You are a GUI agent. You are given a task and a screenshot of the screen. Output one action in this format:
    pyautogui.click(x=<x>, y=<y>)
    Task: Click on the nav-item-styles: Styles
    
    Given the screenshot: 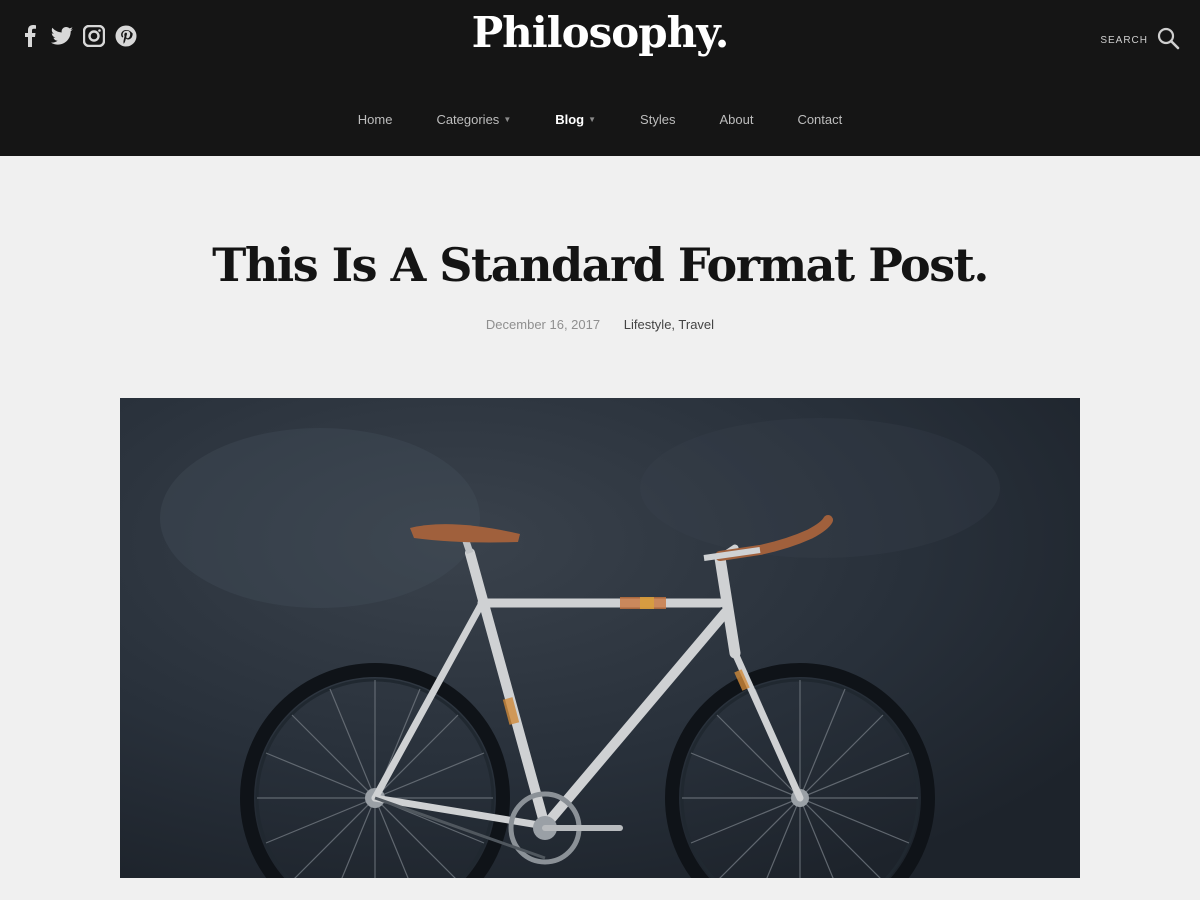 What is the action you would take?
    pyautogui.click(x=657, y=119)
    